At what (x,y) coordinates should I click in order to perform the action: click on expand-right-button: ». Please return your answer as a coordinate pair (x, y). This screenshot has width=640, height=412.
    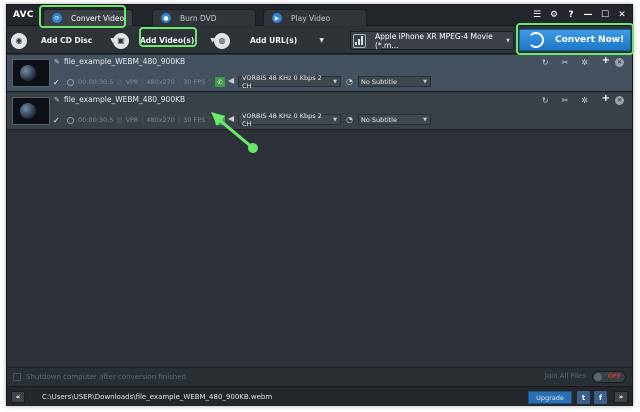
    Looking at the image, I should click on (621, 397).